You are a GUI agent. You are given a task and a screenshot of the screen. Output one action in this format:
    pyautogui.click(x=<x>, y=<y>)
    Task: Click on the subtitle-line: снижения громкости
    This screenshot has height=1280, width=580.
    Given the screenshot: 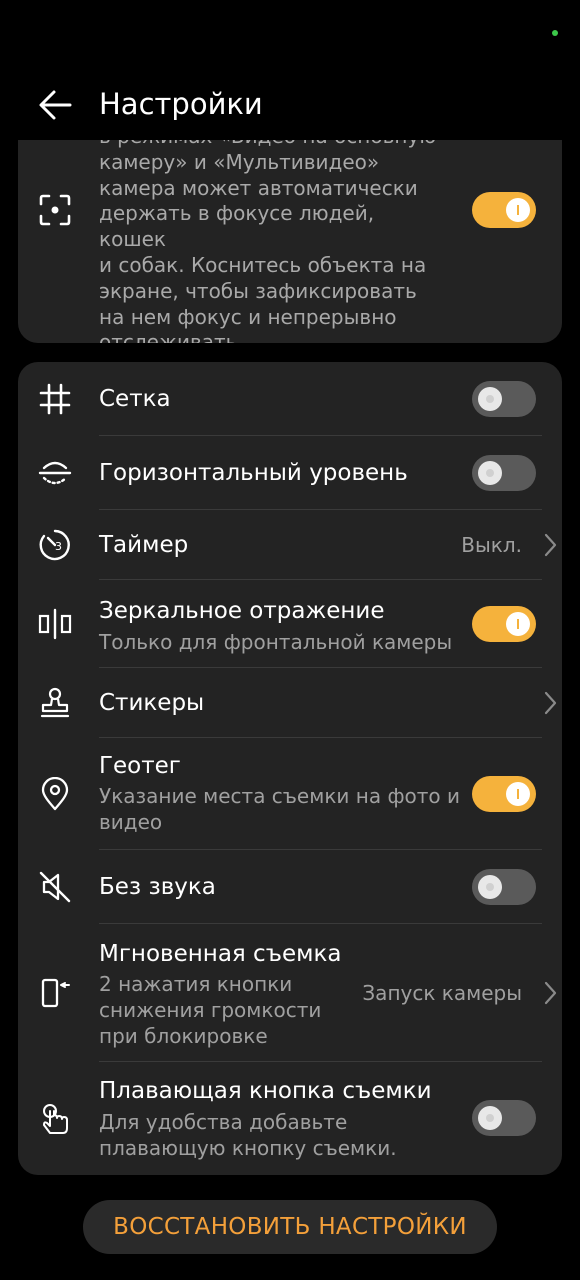 What is the action you would take?
    pyautogui.click(x=210, y=1010)
    